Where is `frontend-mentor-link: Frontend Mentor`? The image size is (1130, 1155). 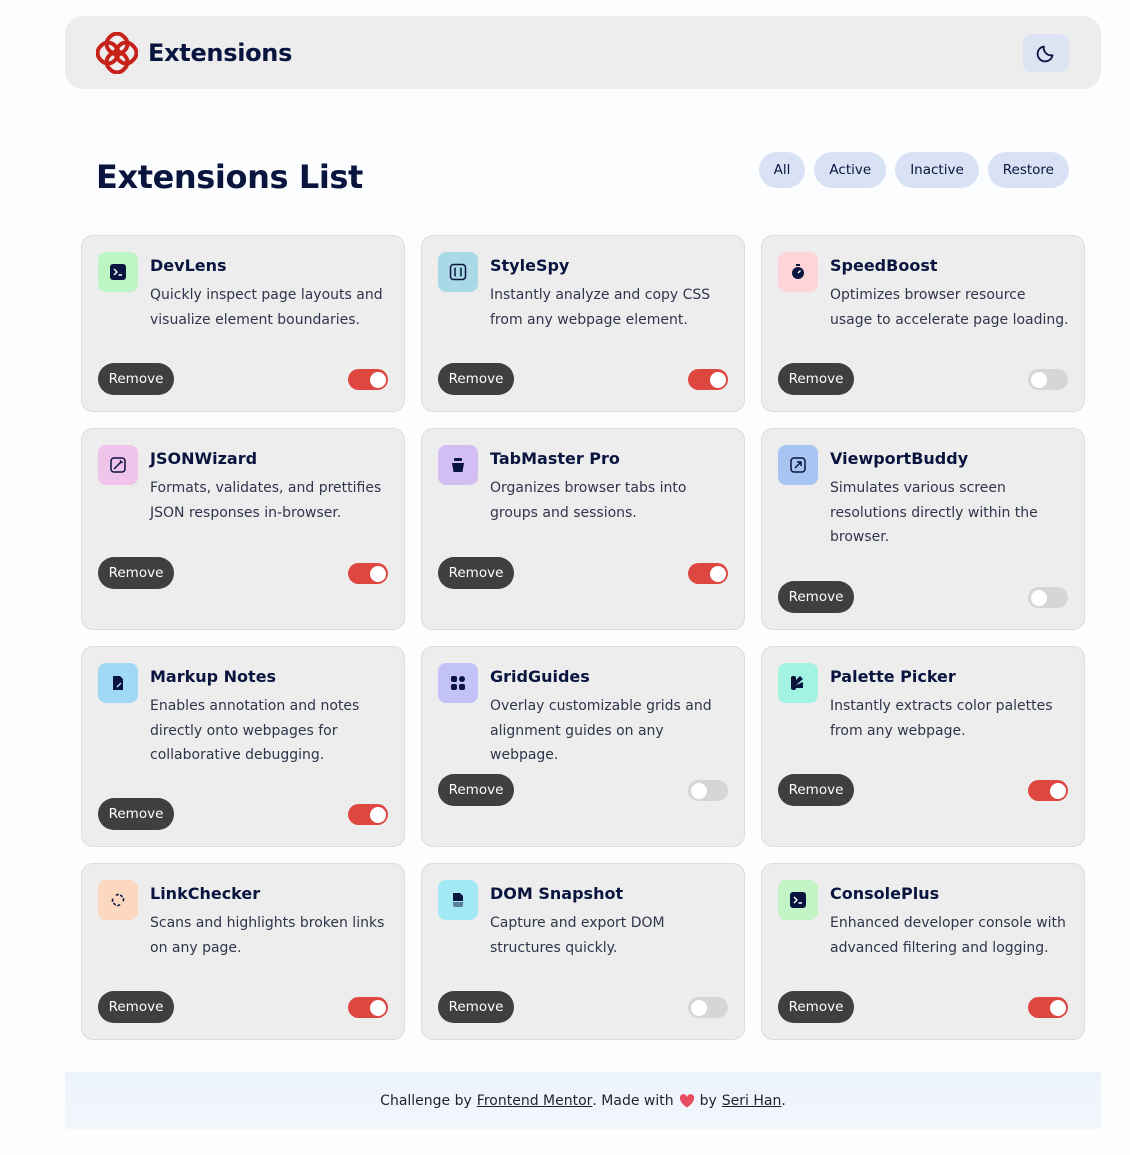 frontend-mentor-link: Frontend Mentor is located at coordinates (535, 1101).